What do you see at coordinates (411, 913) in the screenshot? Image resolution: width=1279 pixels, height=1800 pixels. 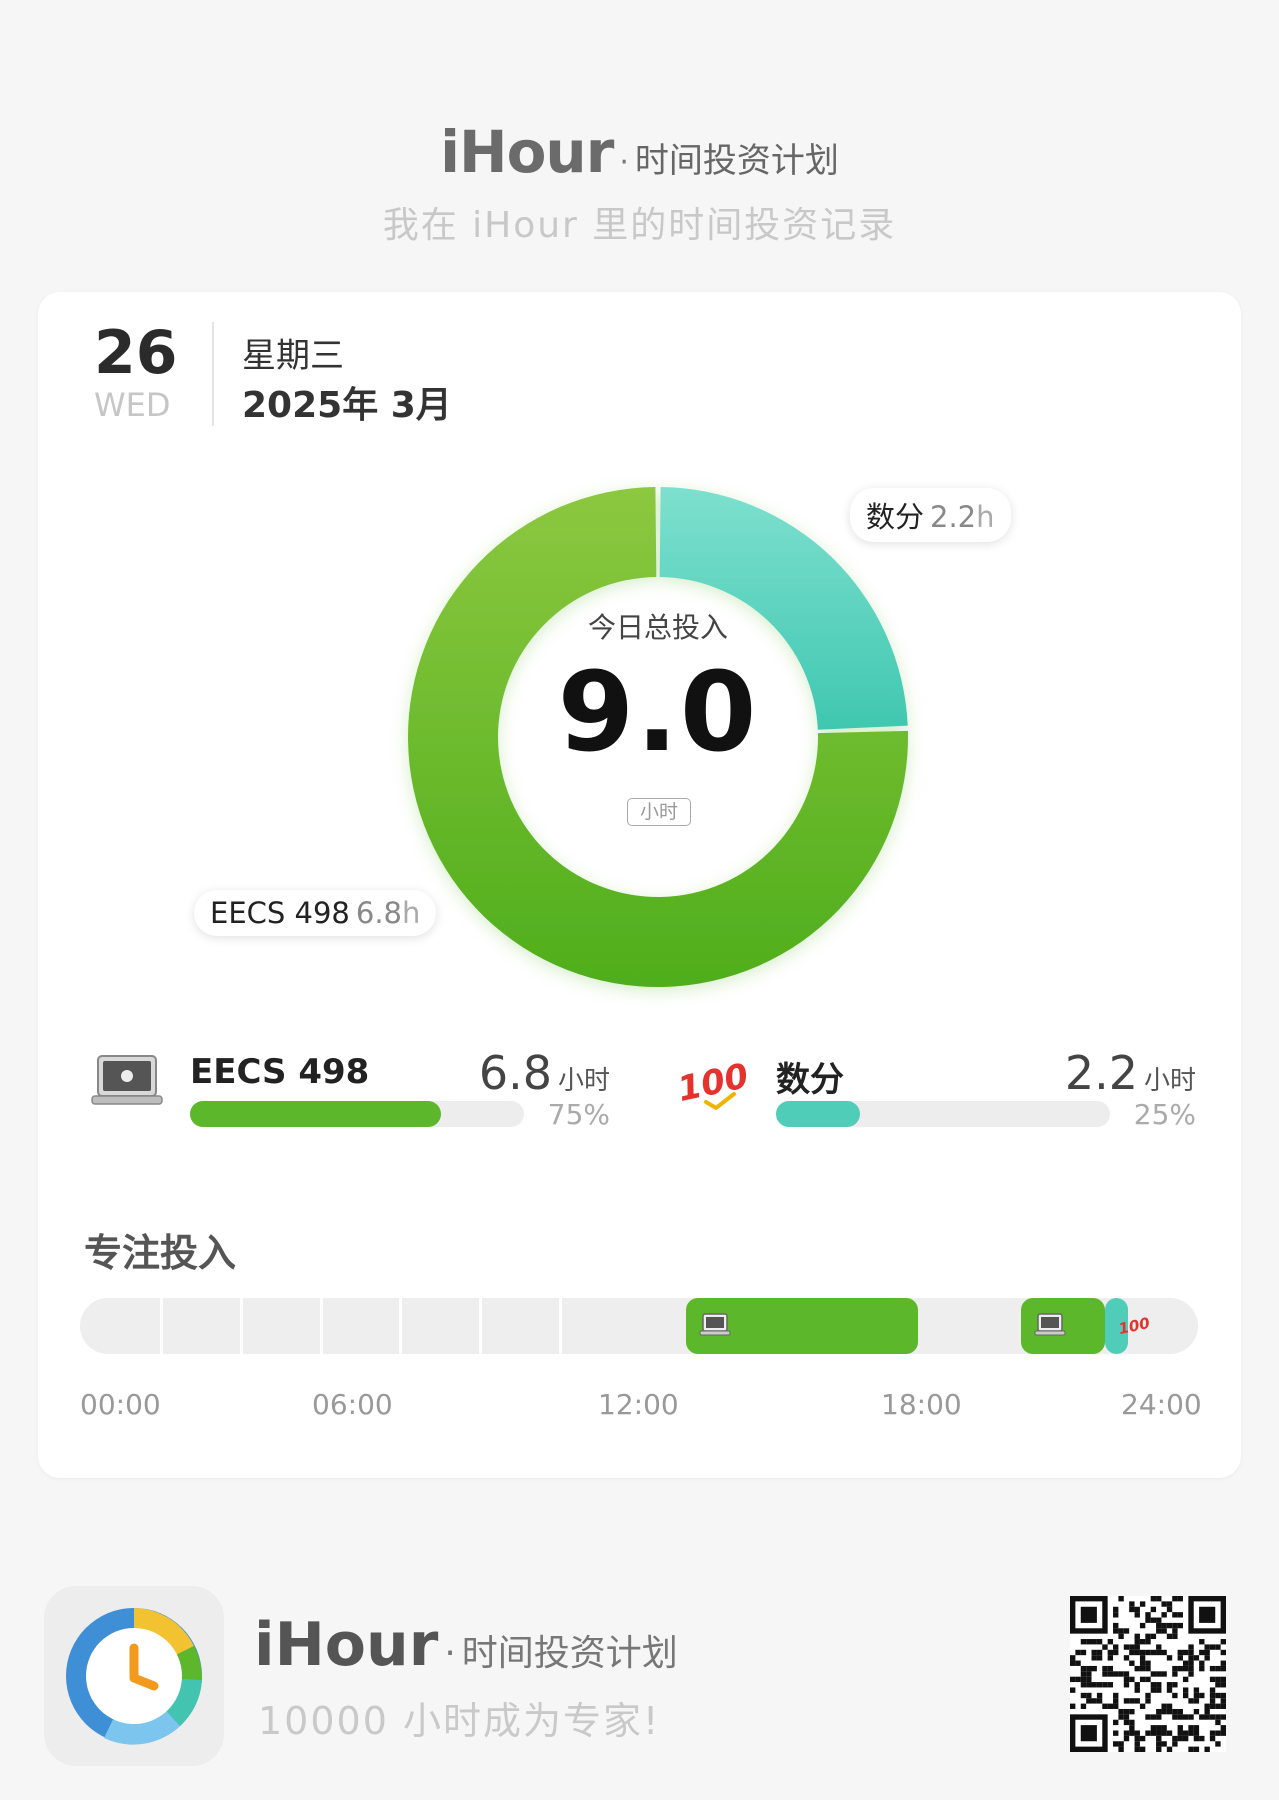 I see `callout-eecs-unit: h` at bounding box center [411, 913].